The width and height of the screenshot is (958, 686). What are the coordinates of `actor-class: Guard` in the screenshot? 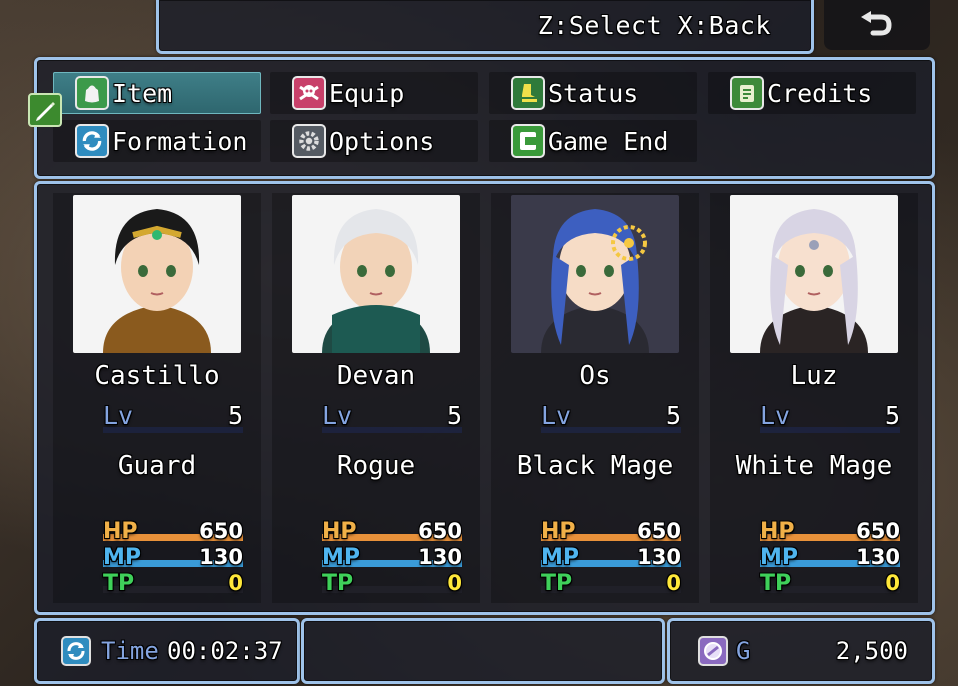 It's located at (157, 466).